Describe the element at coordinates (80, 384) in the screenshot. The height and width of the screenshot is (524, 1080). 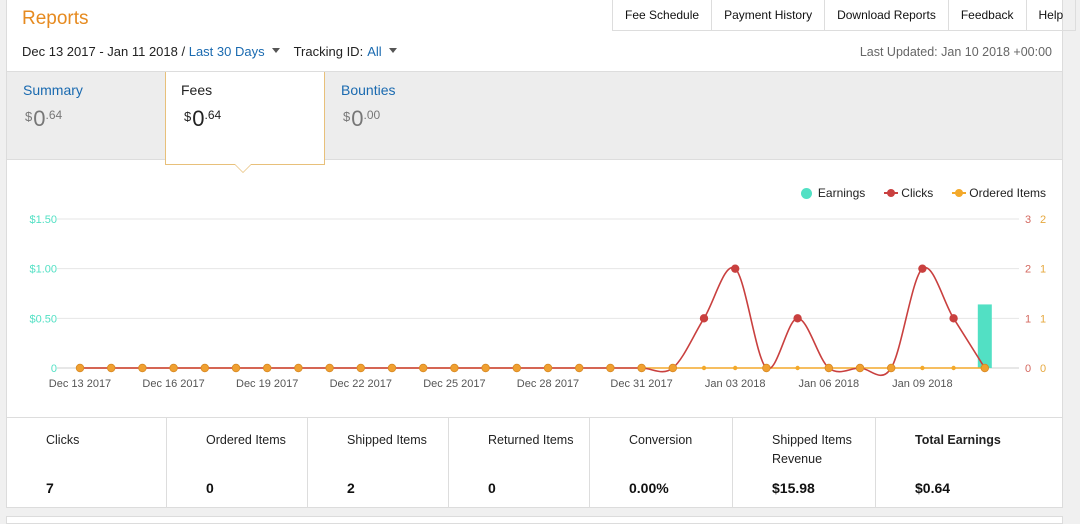
I see `x-axis-tick: Dec 13 2017` at that location.